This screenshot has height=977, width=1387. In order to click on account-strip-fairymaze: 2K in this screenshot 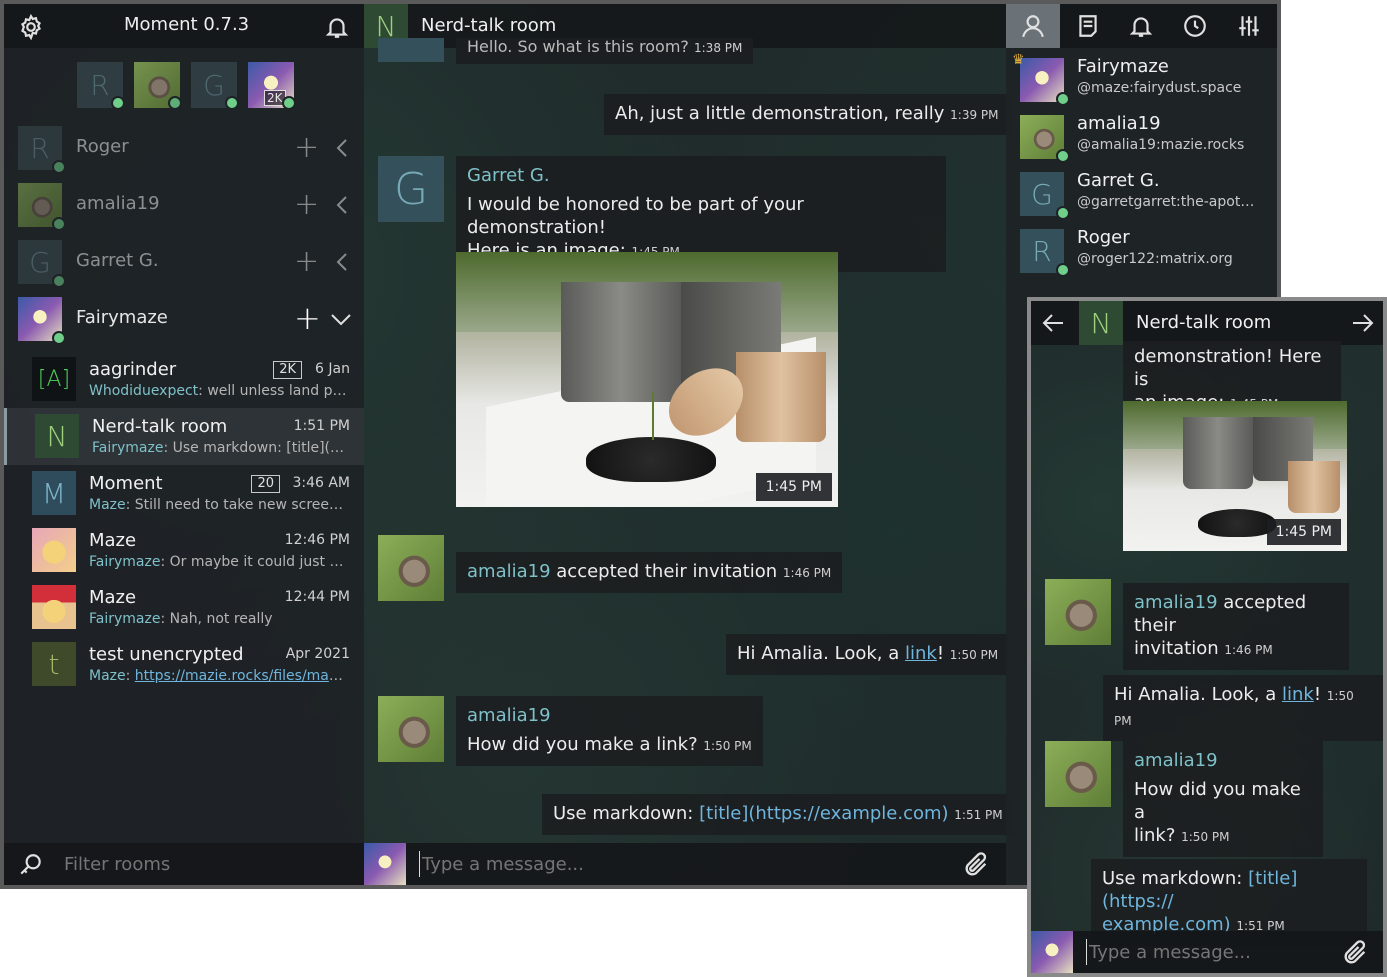, I will do `click(272, 86)`.